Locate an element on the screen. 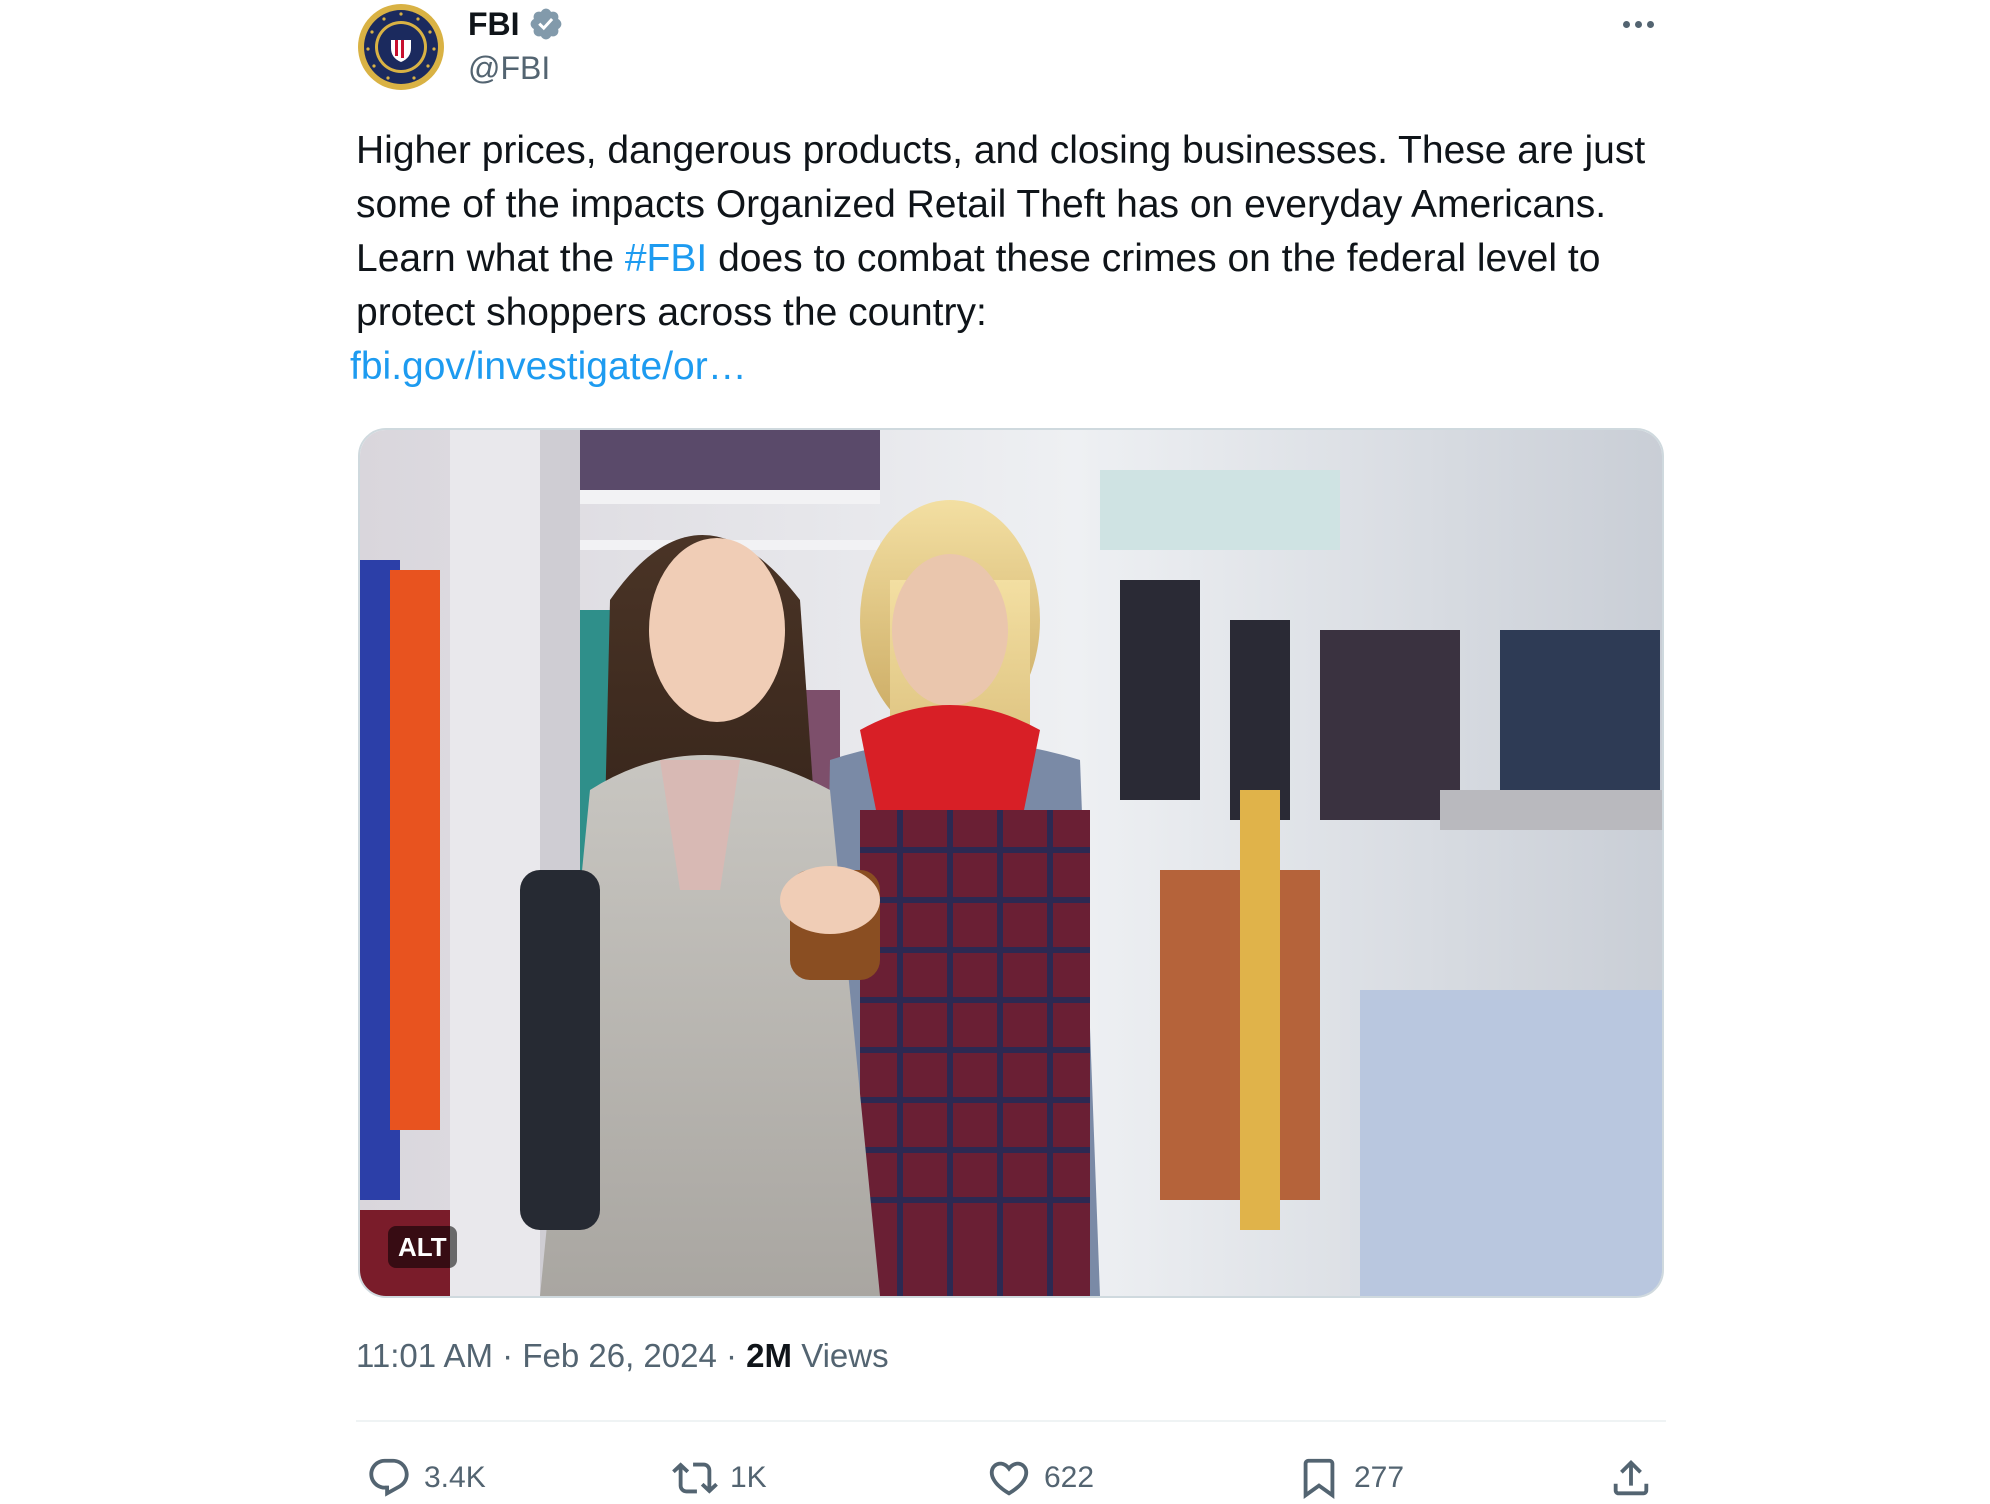 The height and width of the screenshot is (1504, 1990). avatar is located at coordinates (401, 47).